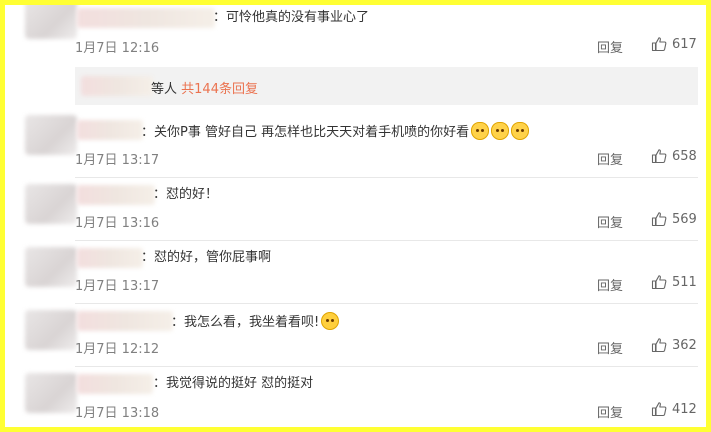  What do you see at coordinates (684, 44) in the screenshot?
I see `like-count: 617` at bounding box center [684, 44].